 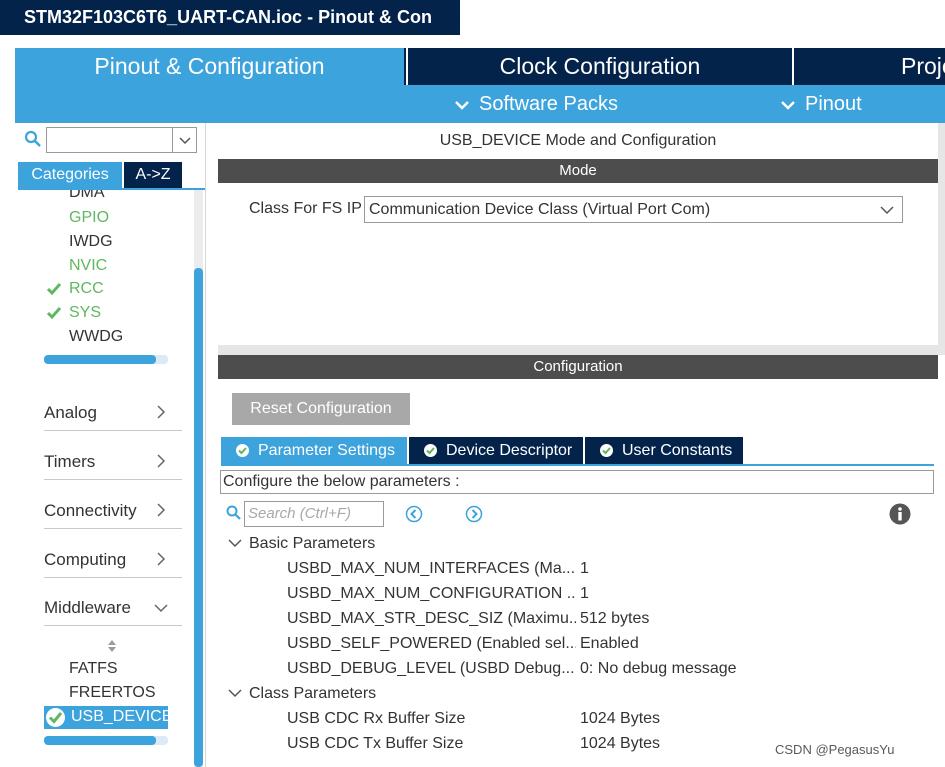 I want to click on reset-configuration-button: Reset Configuration, so click(x=321, y=409).